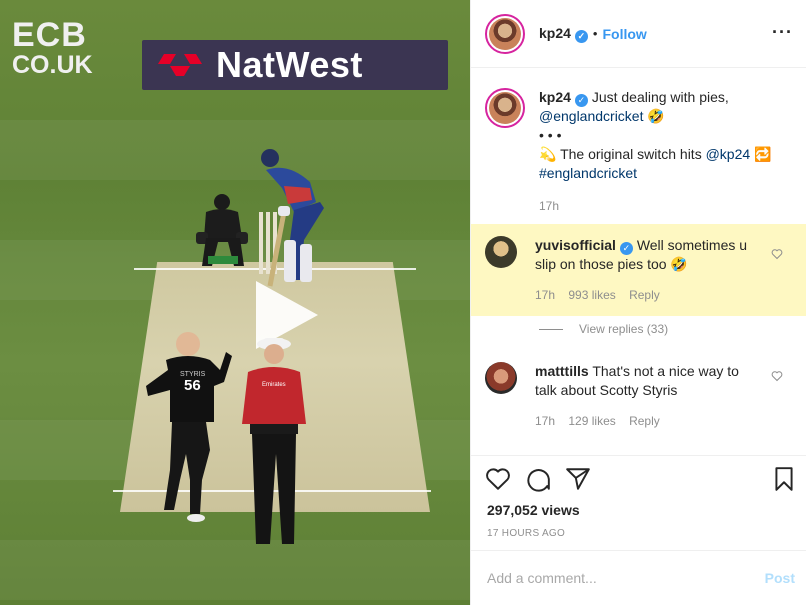  I want to click on bowler-figure: 56 STYRIS, so click(189, 427).